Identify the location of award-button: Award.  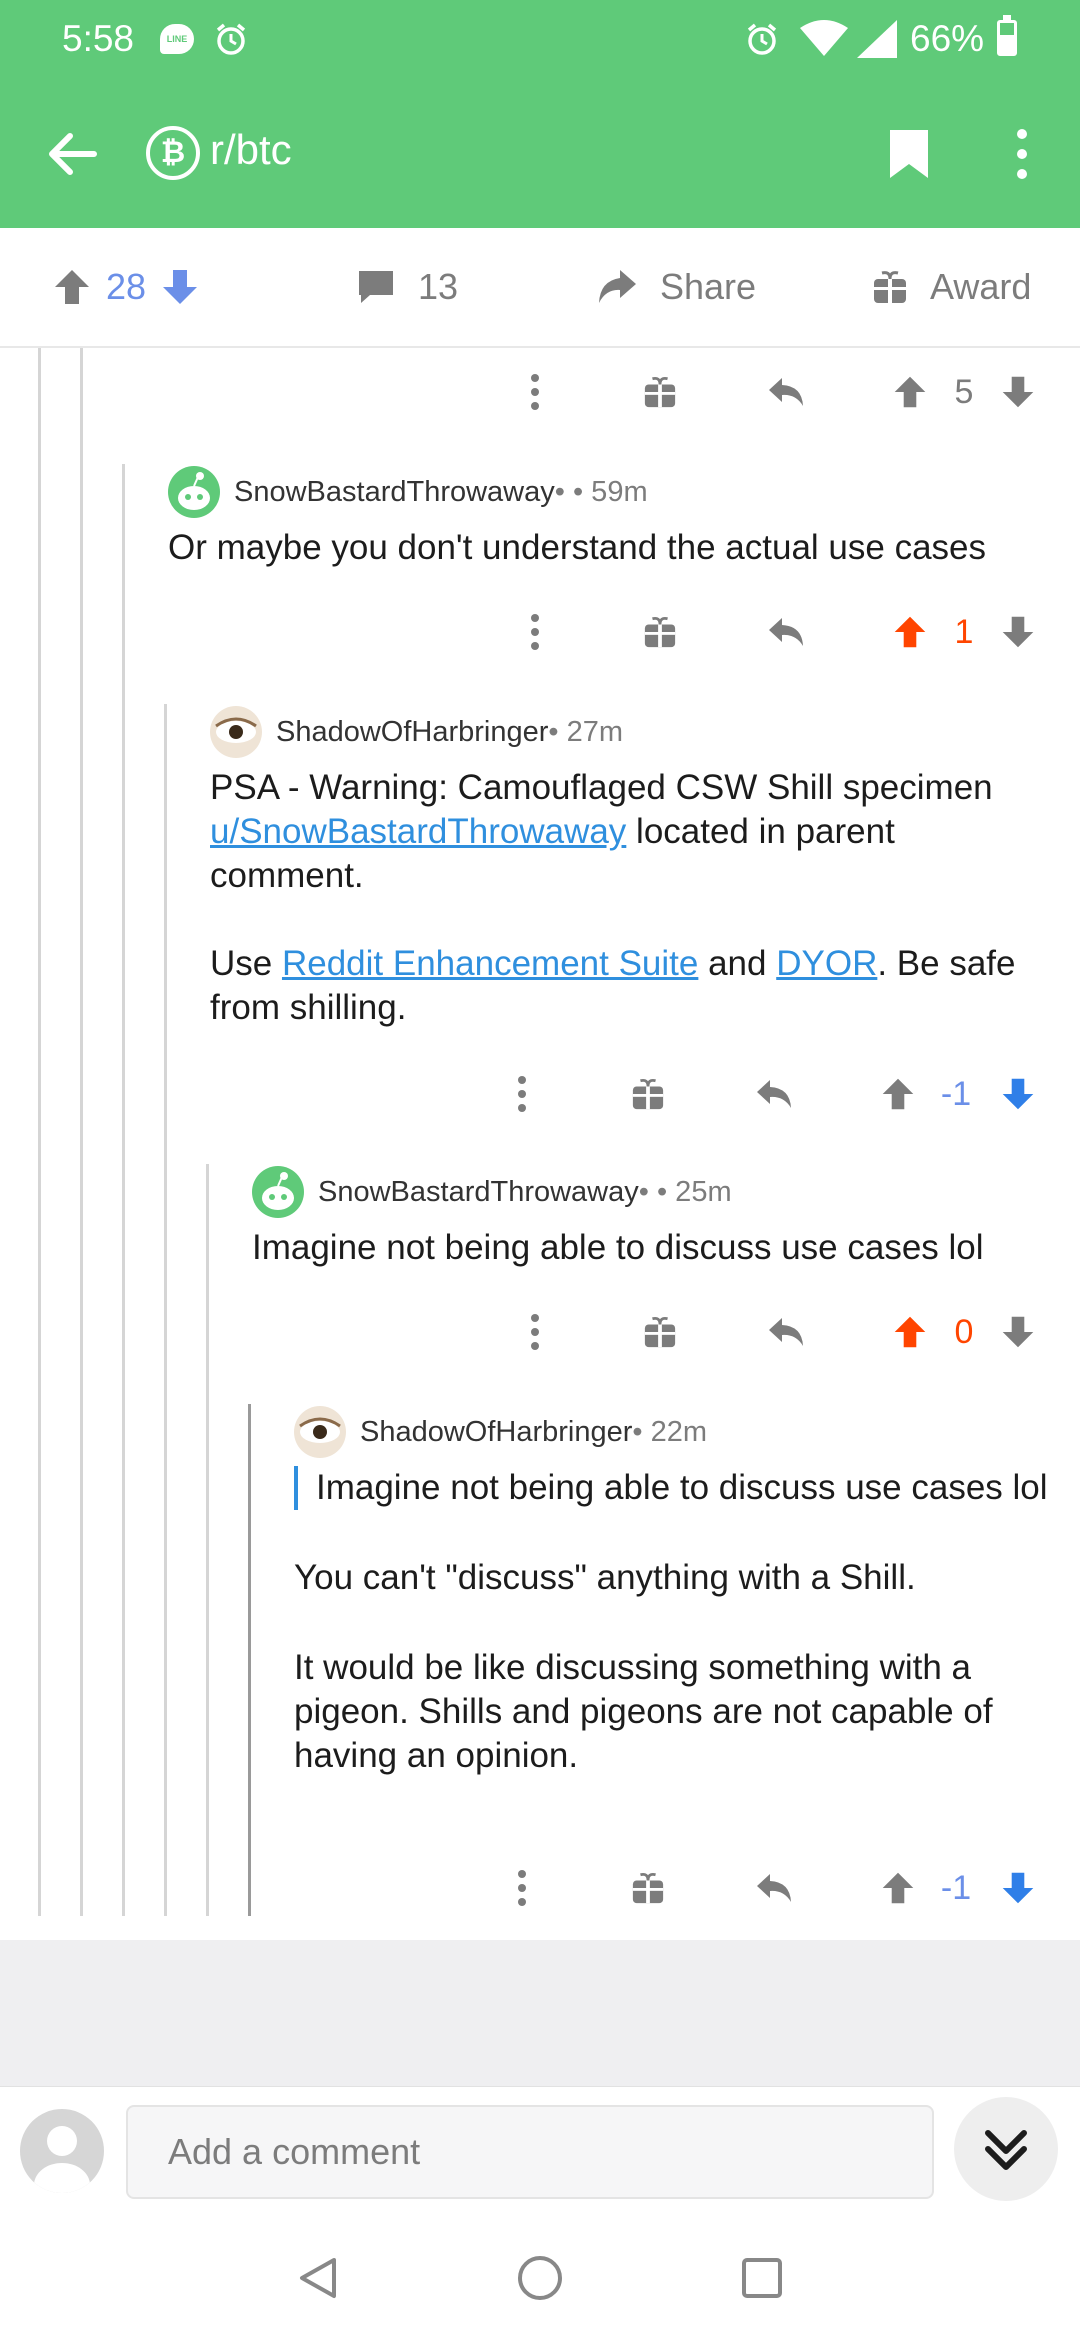
(951, 287).